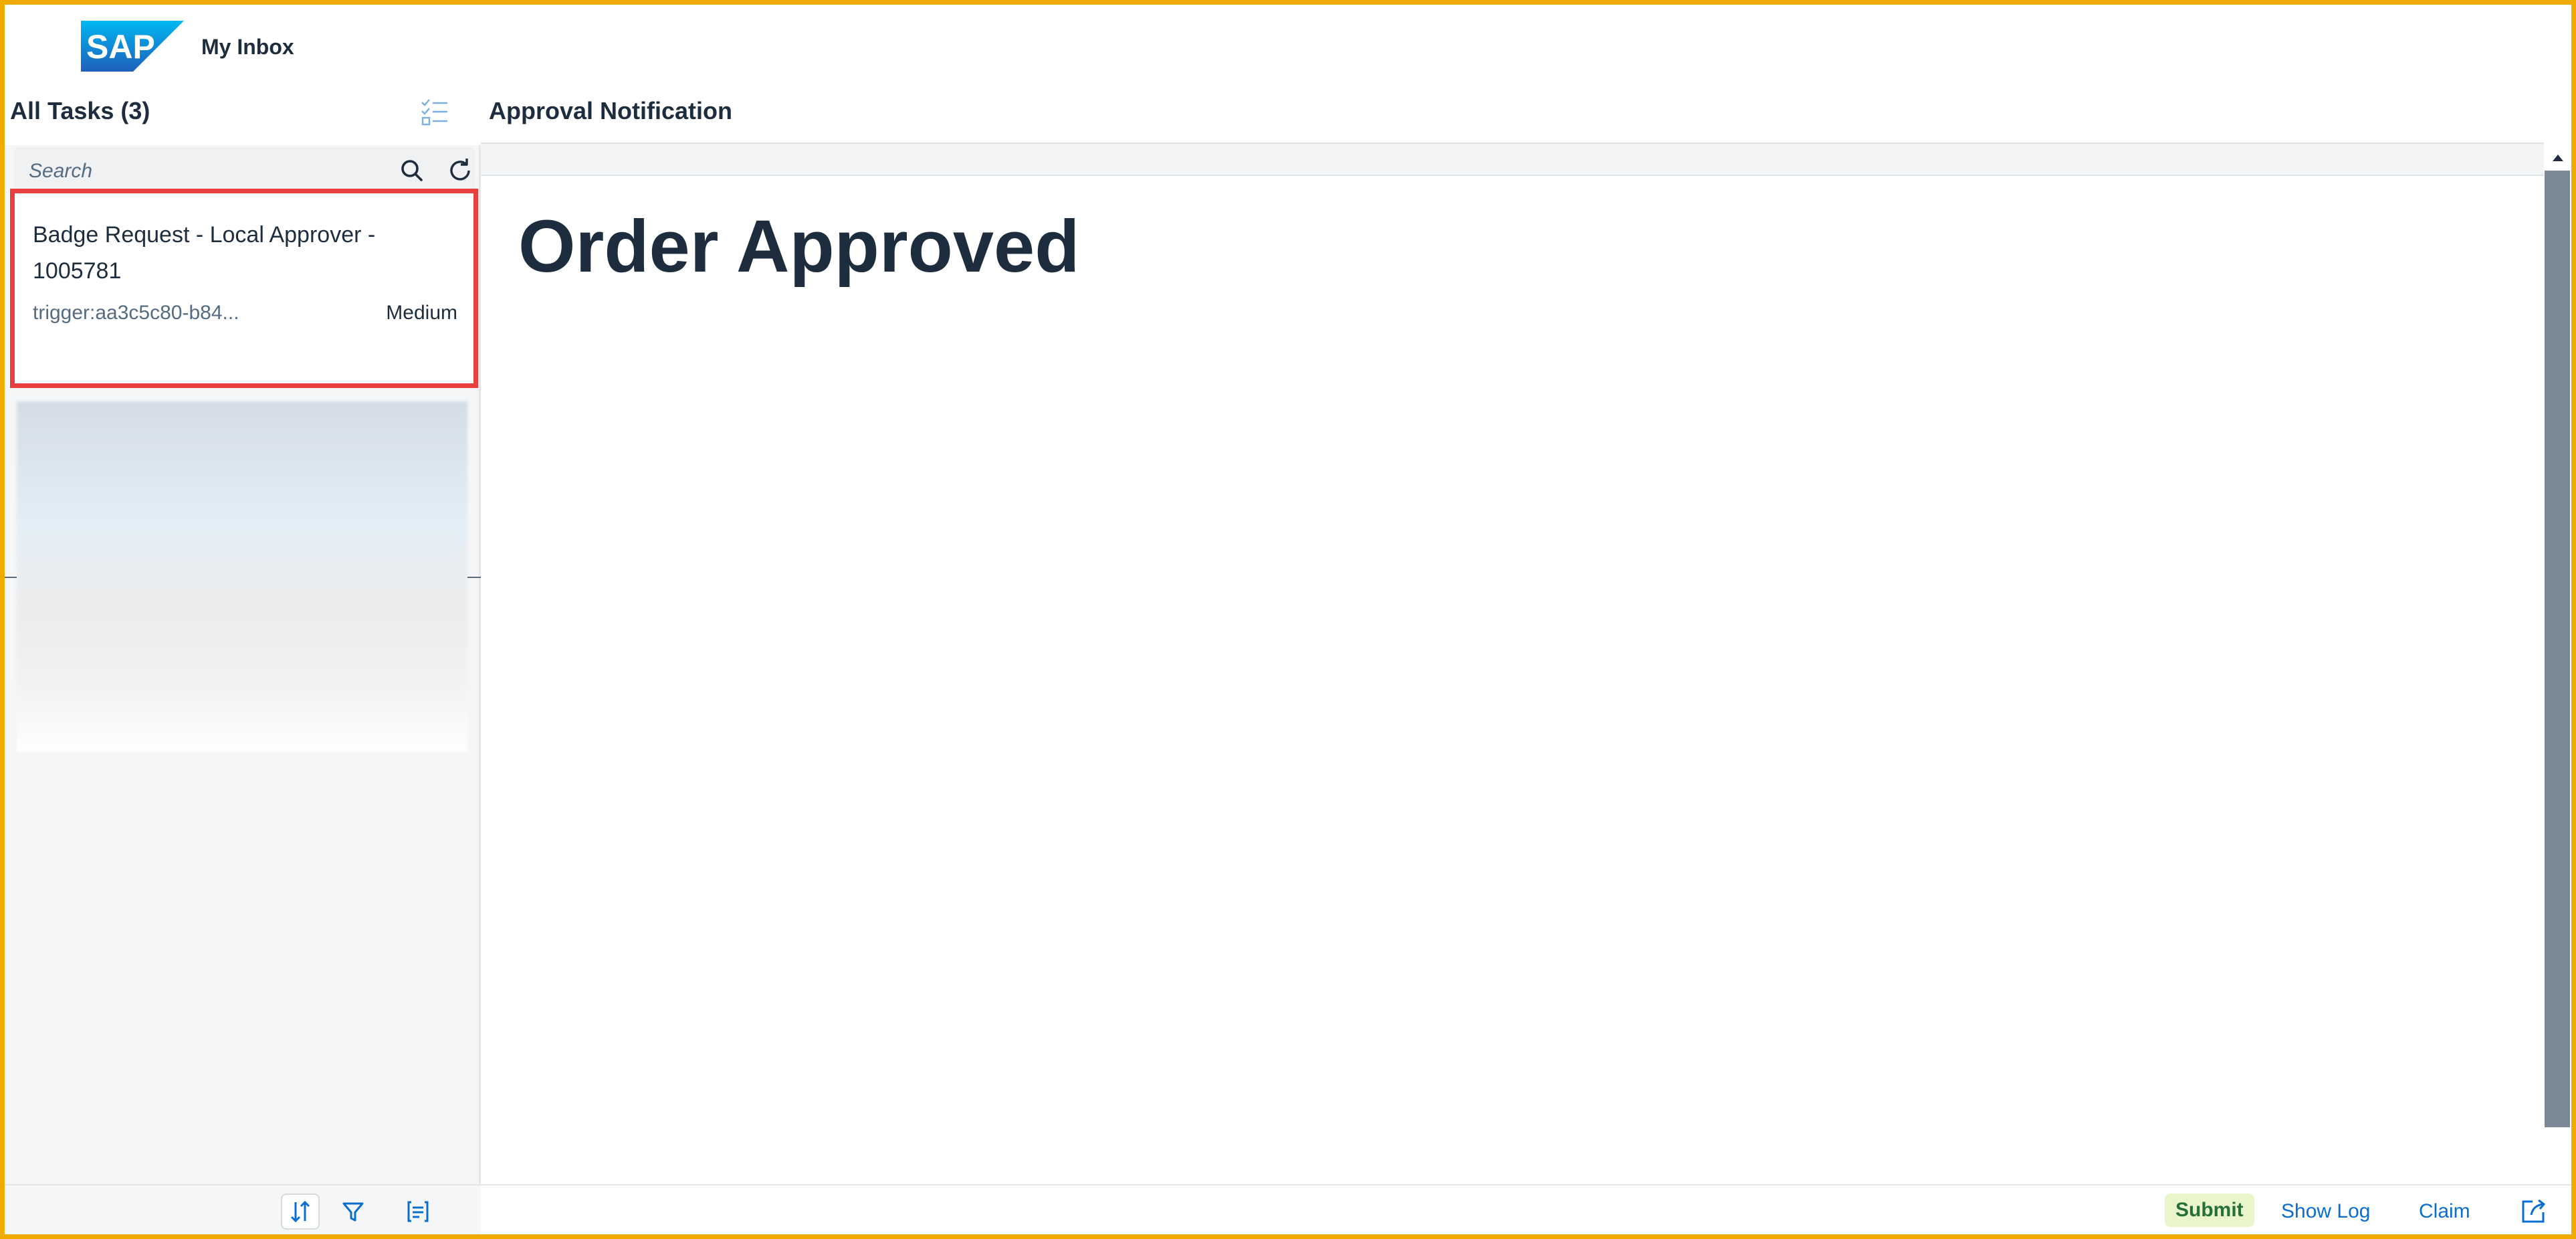 Image resolution: width=2576 pixels, height=1239 pixels. What do you see at coordinates (353, 1212) in the screenshot?
I see `filter-icon` at bounding box center [353, 1212].